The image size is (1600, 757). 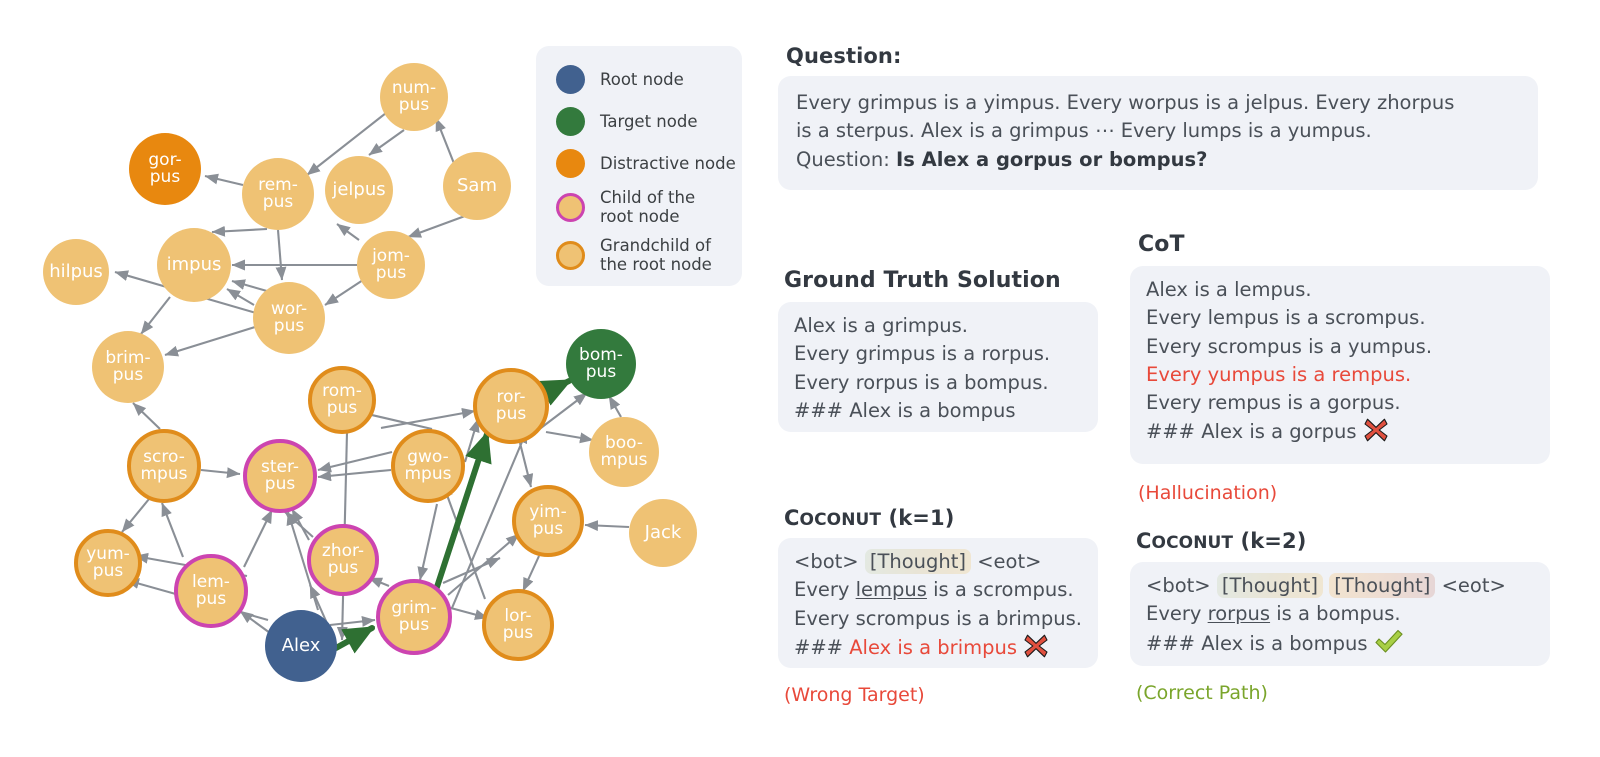 I want to click on graph-node-label: wor-pus, so click(x=289, y=317).